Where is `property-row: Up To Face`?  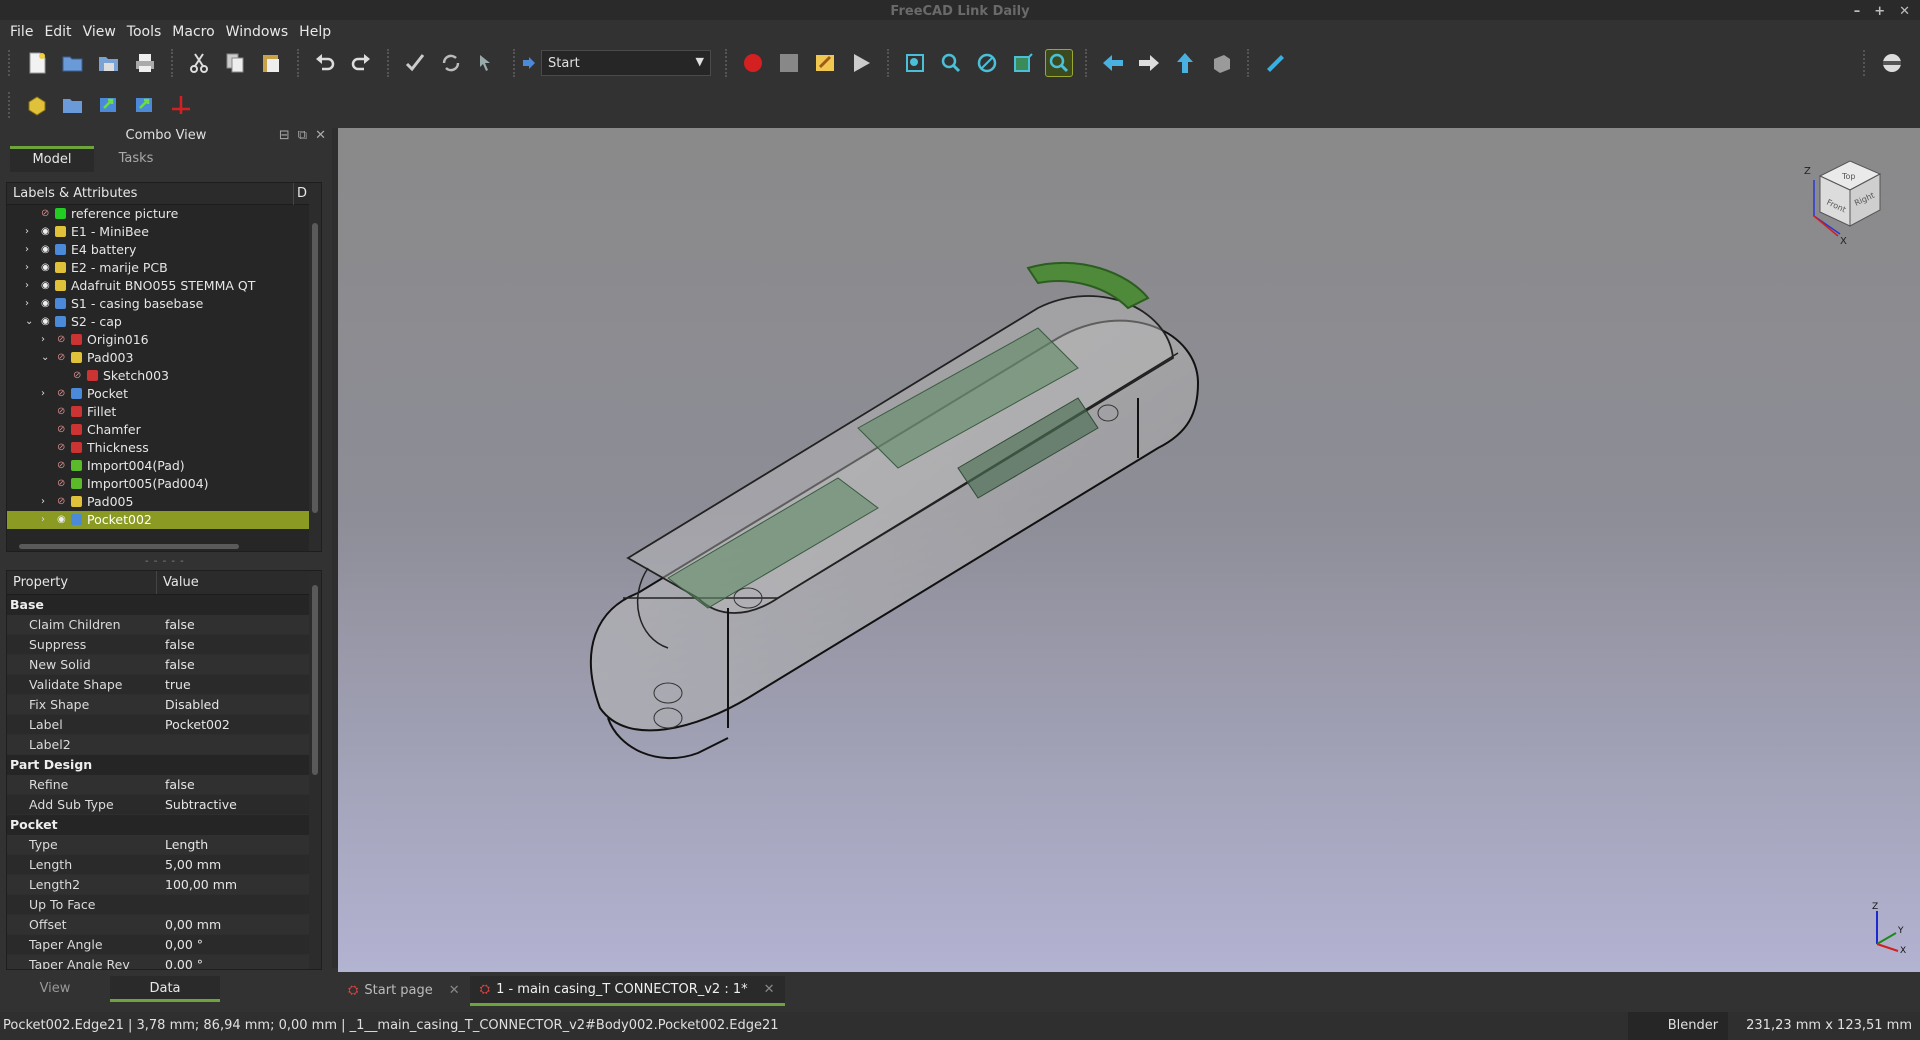
property-row: Up To Face is located at coordinates (164, 905).